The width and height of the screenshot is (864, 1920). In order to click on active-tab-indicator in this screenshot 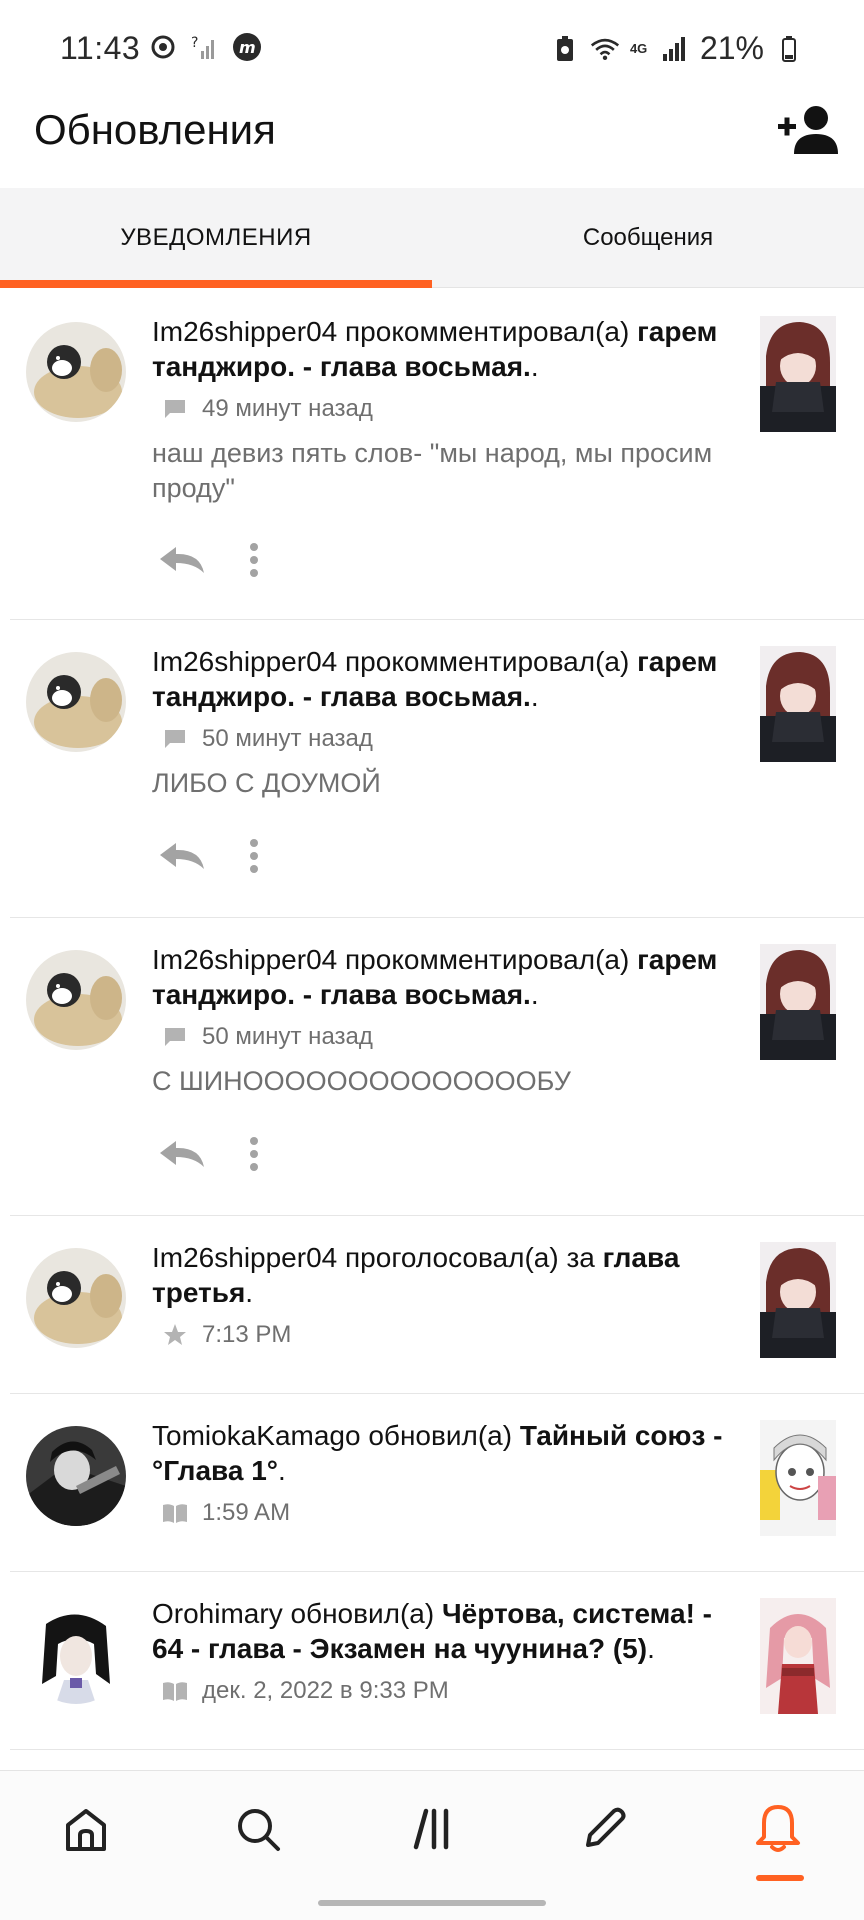, I will do `click(216, 284)`.